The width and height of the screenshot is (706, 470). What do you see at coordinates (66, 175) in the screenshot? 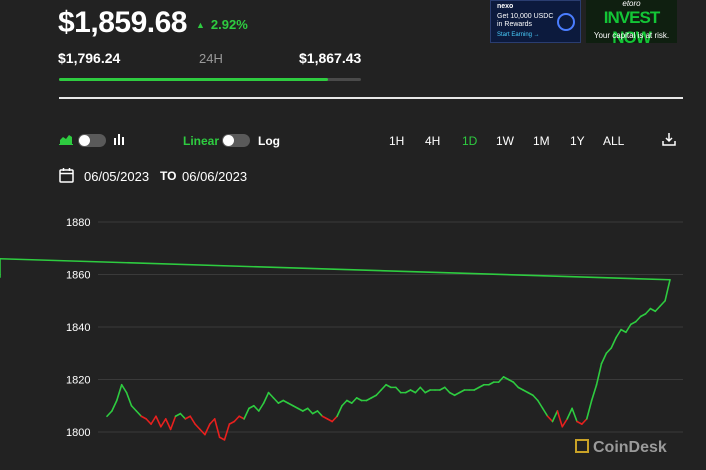
I see `calendar-icon` at bounding box center [66, 175].